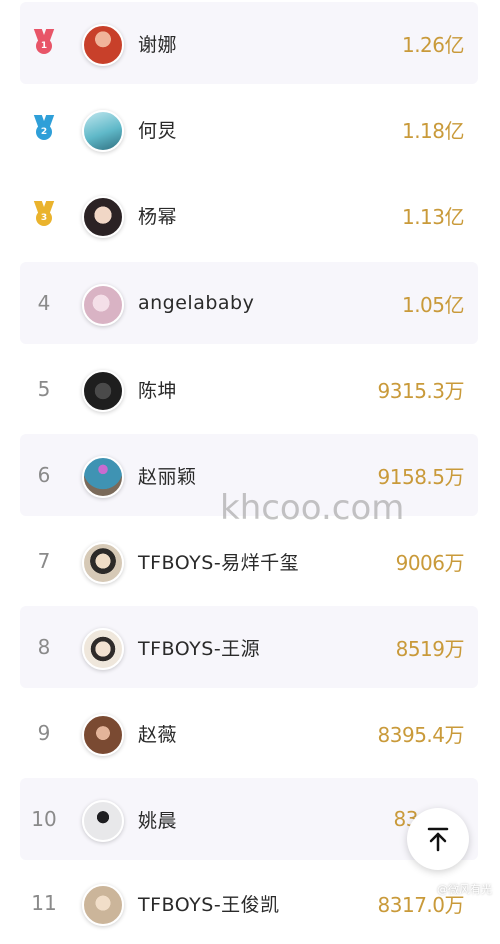 This screenshot has width=500, height=944. What do you see at coordinates (157, 819) in the screenshot?
I see `user-name: 姚晨` at bounding box center [157, 819].